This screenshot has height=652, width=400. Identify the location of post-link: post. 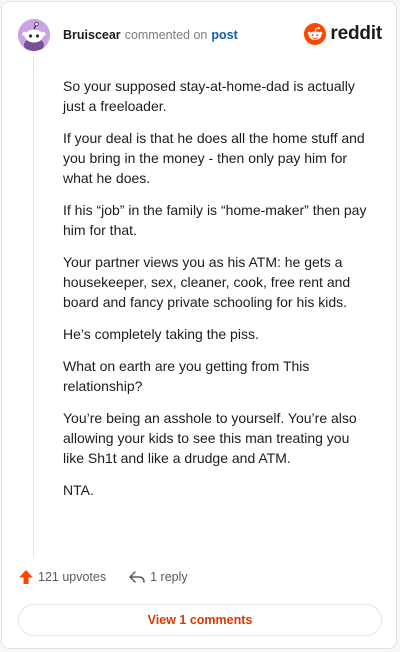
(224, 35).